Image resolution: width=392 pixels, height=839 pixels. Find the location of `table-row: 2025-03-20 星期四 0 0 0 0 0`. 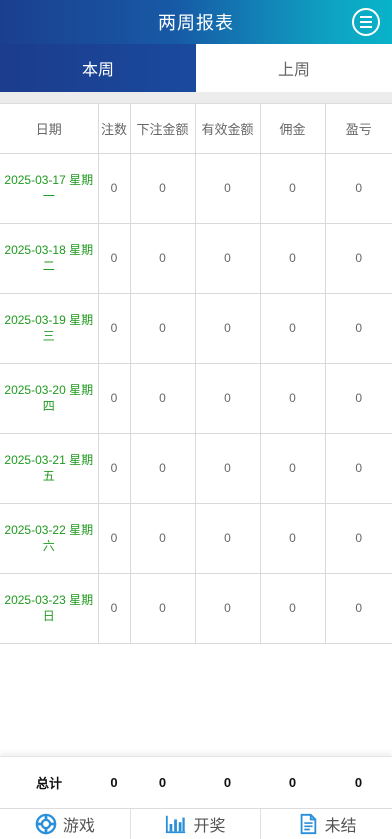

table-row: 2025-03-20 星期四 0 0 0 0 0 is located at coordinates (196, 398).